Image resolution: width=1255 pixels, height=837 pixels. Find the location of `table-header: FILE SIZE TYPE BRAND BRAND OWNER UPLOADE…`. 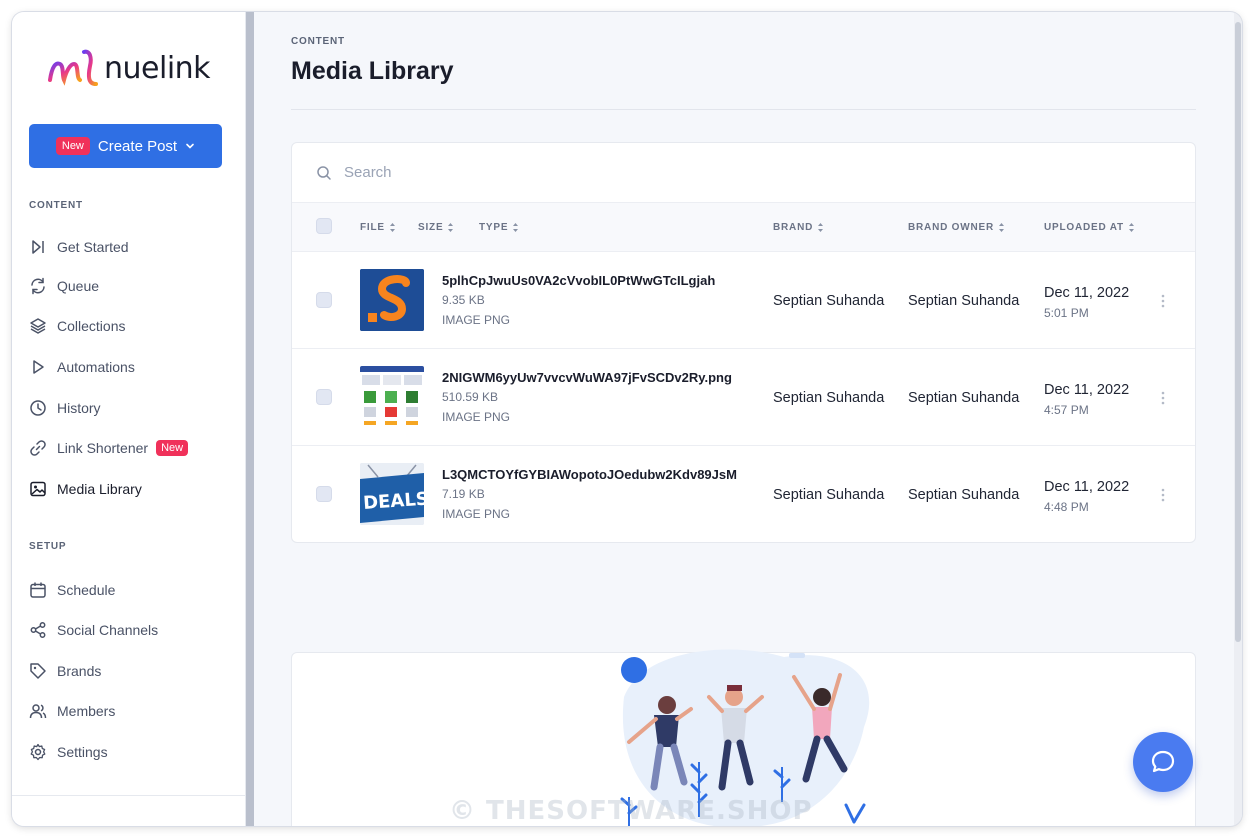

table-header: FILE SIZE TYPE BRAND BRAND OWNER UPLOADE… is located at coordinates (743, 227).